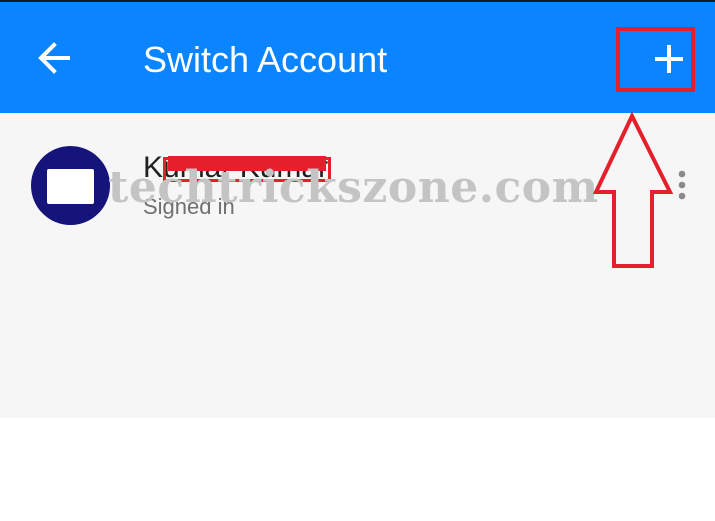  What do you see at coordinates (655, 59) in the screenshot?
I see `add-button-highlight` at bounding box center [655, 59].